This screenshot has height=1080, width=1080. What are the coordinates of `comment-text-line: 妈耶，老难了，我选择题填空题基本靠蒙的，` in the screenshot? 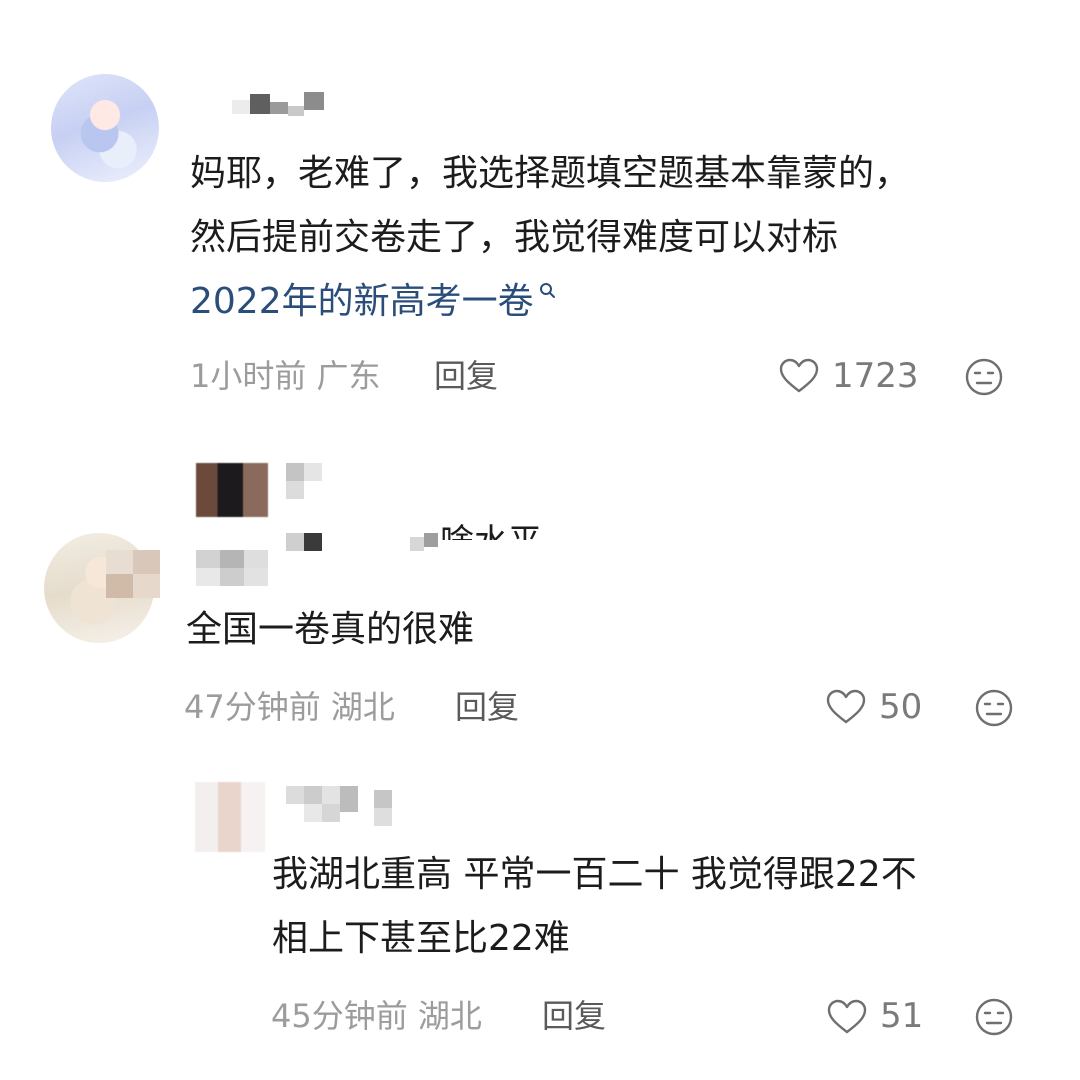 It's located at (550, 173).